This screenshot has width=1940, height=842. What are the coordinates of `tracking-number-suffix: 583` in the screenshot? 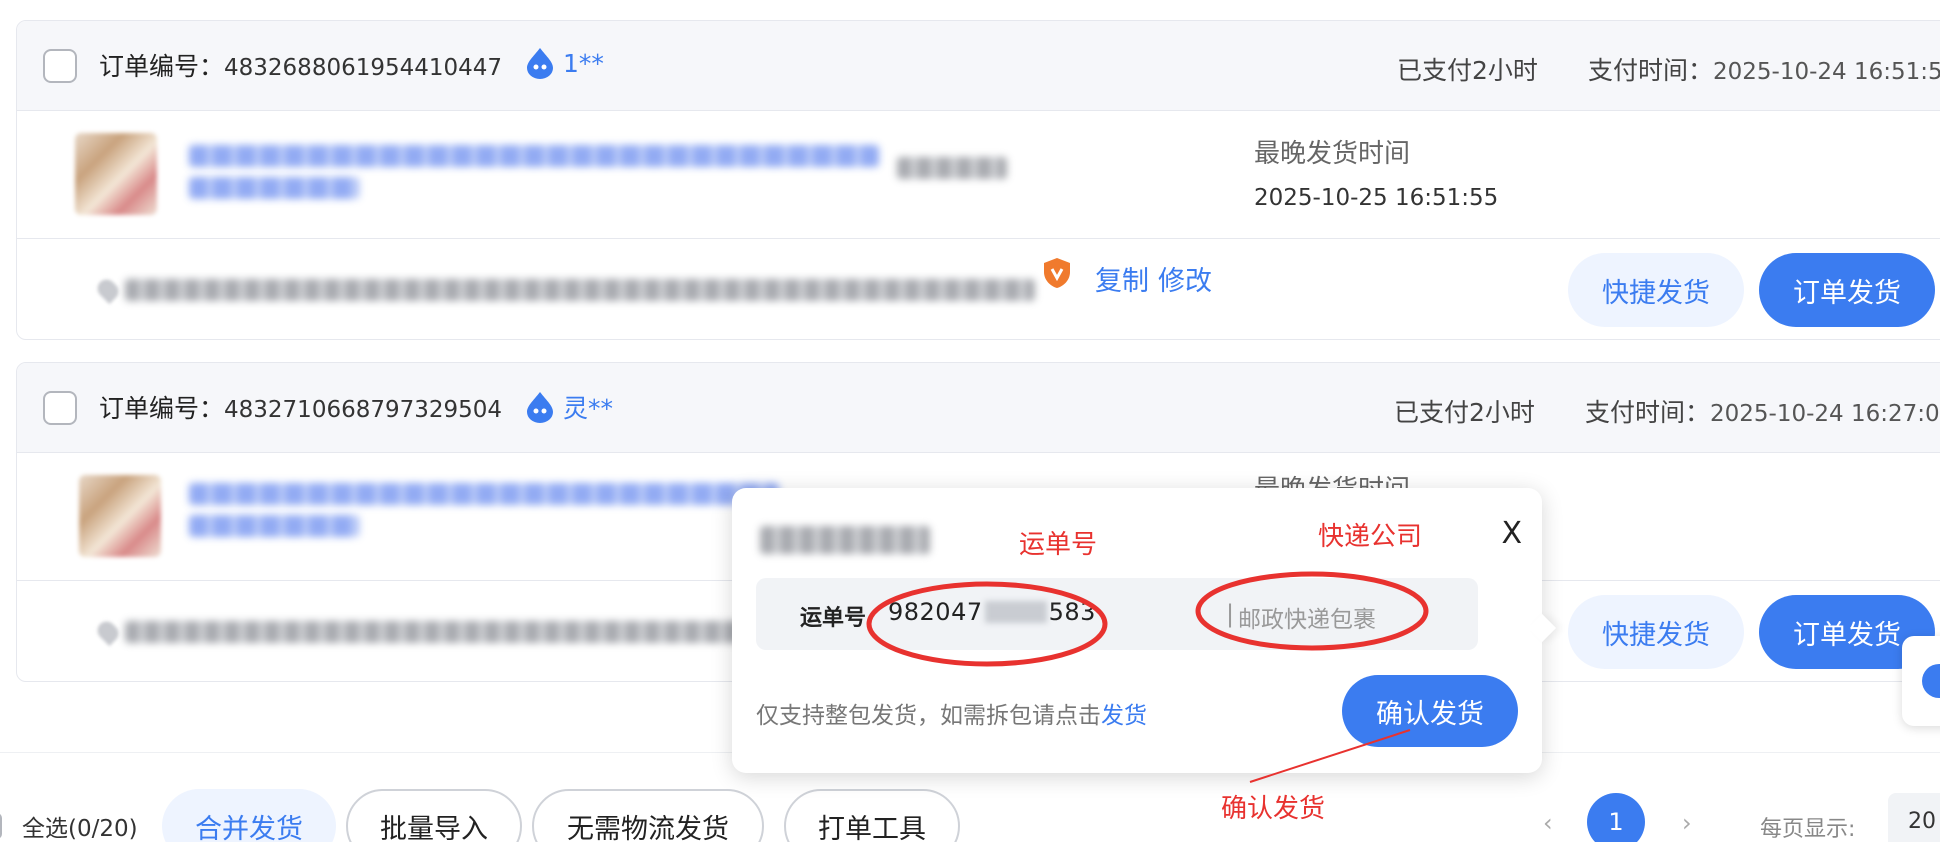 It's located at (1072, 612).